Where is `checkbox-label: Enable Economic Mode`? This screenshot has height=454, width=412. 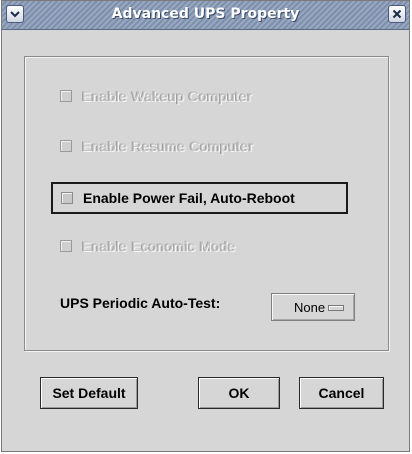 checkbox-label: Enable Economic Mode is located at coordinates (159, 246).